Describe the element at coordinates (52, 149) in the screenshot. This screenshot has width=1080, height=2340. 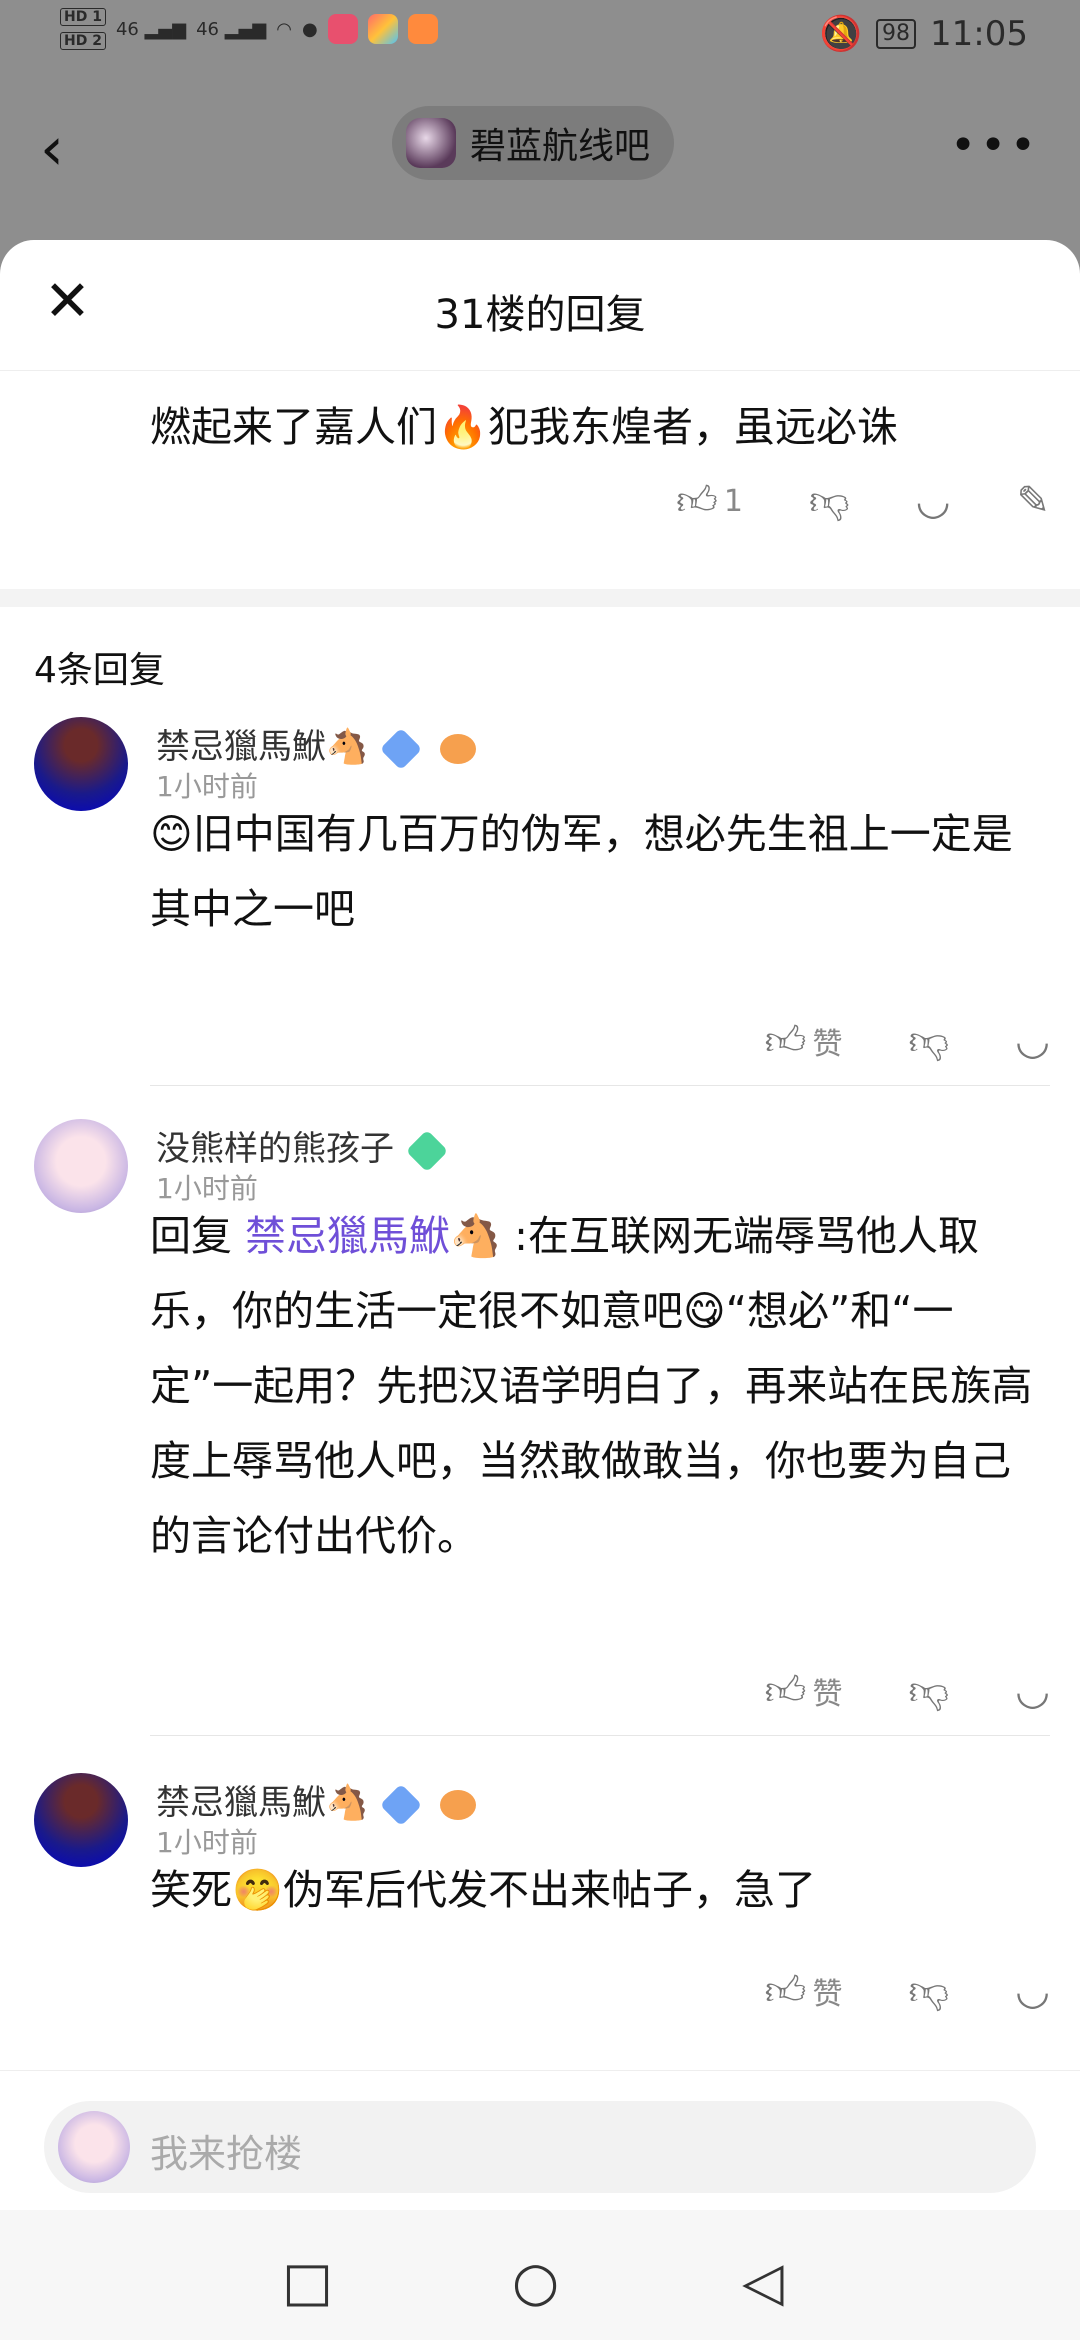
I see `back-chevron-icon: ‹` at that location.